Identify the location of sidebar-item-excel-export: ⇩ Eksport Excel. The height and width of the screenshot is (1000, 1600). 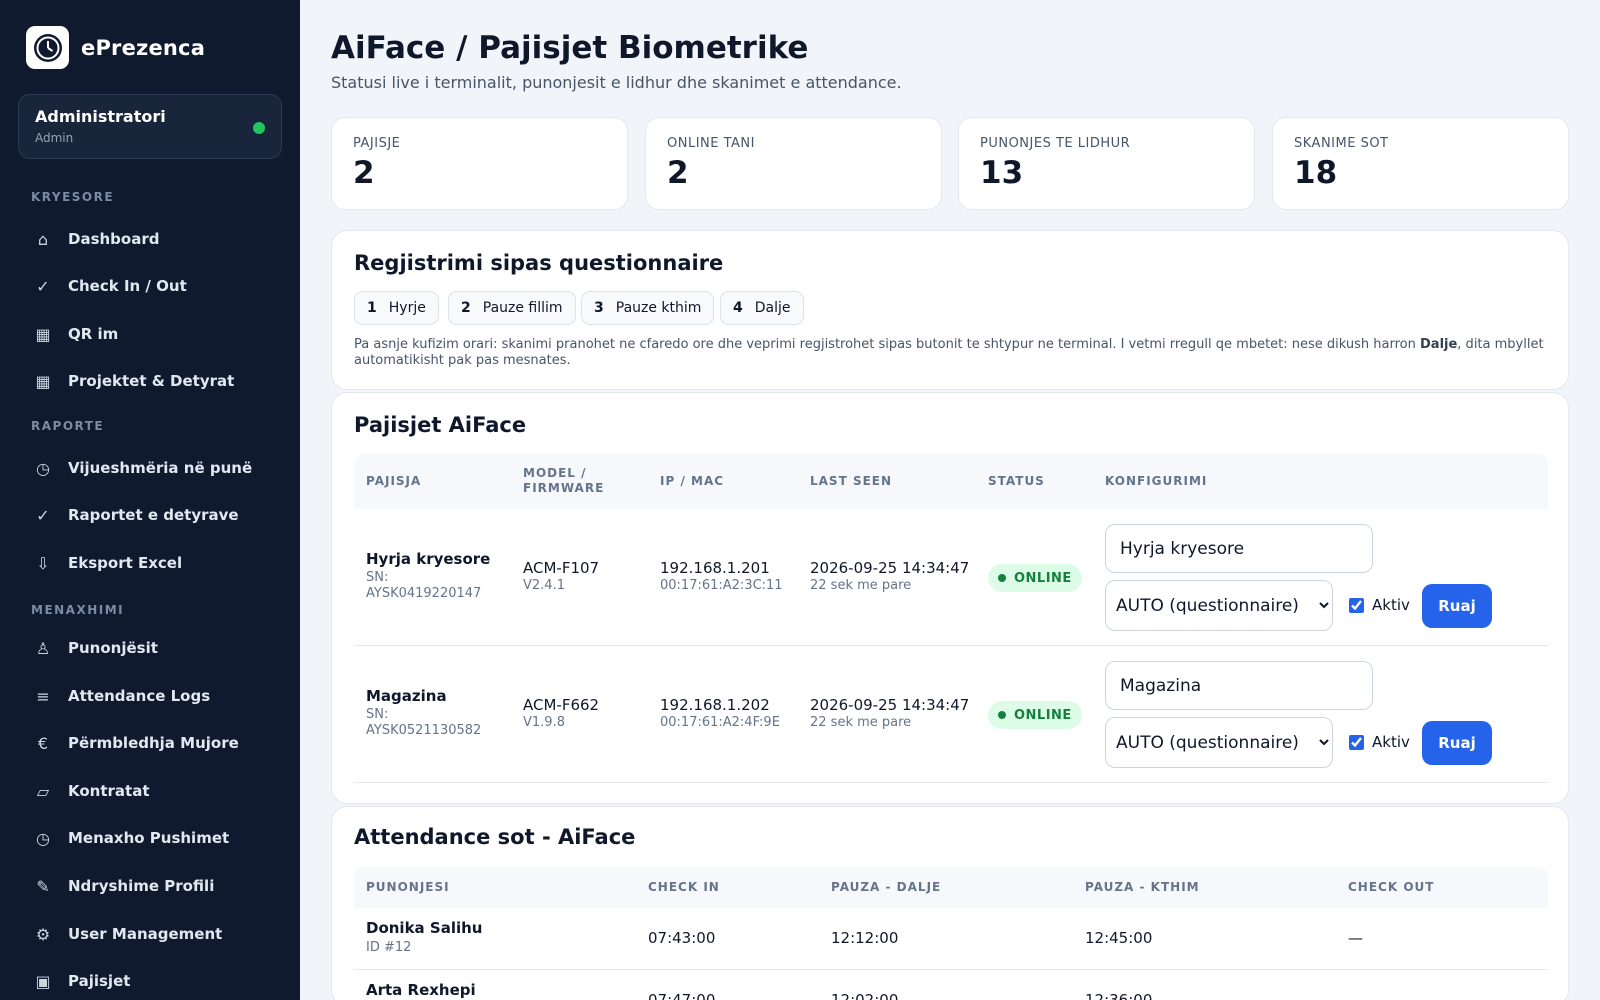
(150, 563).